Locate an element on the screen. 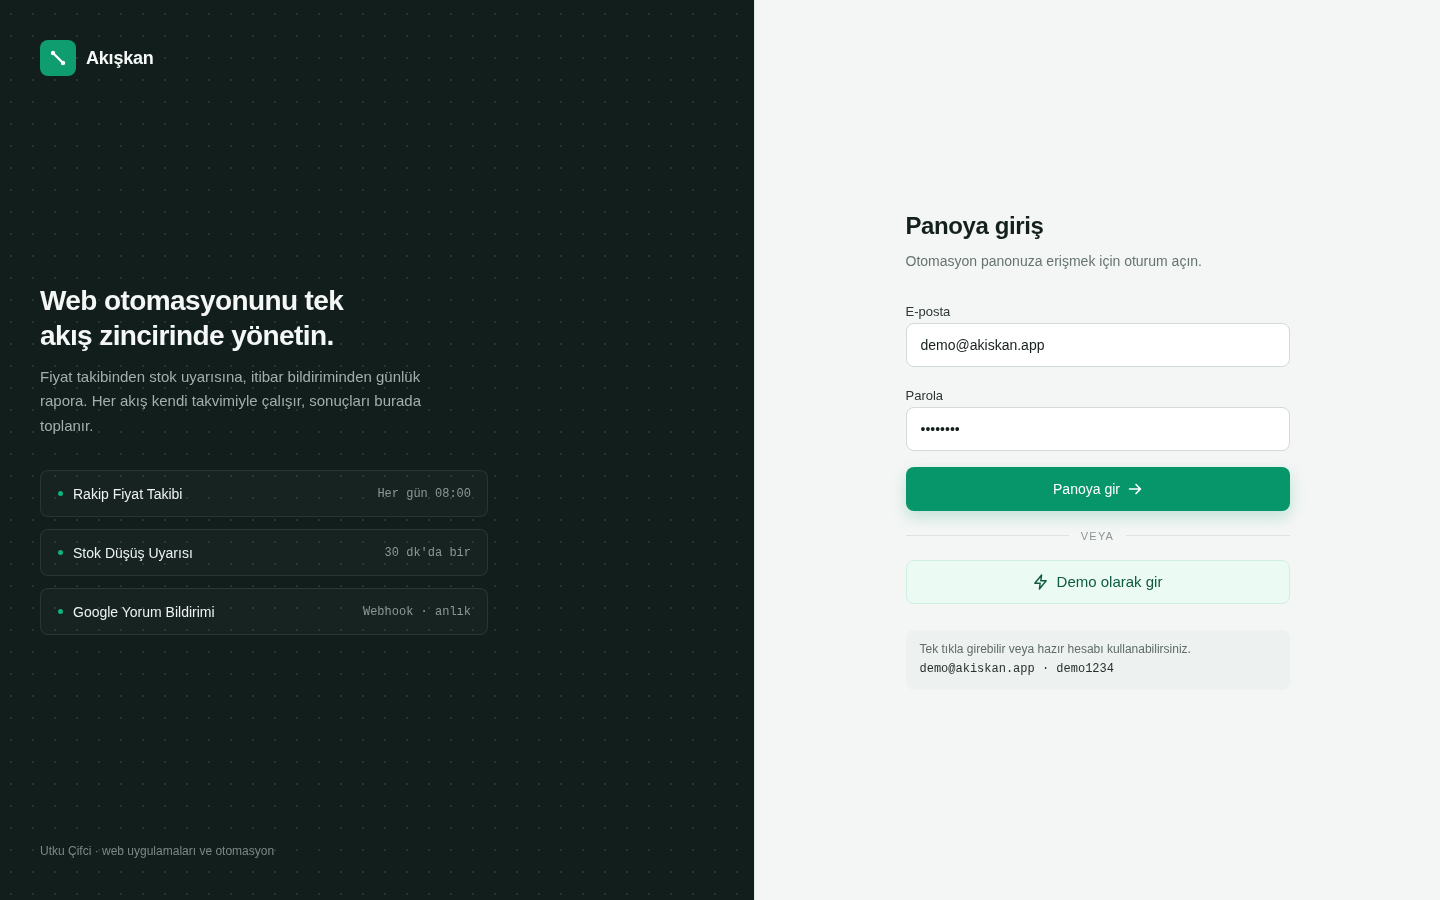 The width and height of the screenshot is (1440, 900). brand-name: Akışkan is located at coordinates (120, 58).